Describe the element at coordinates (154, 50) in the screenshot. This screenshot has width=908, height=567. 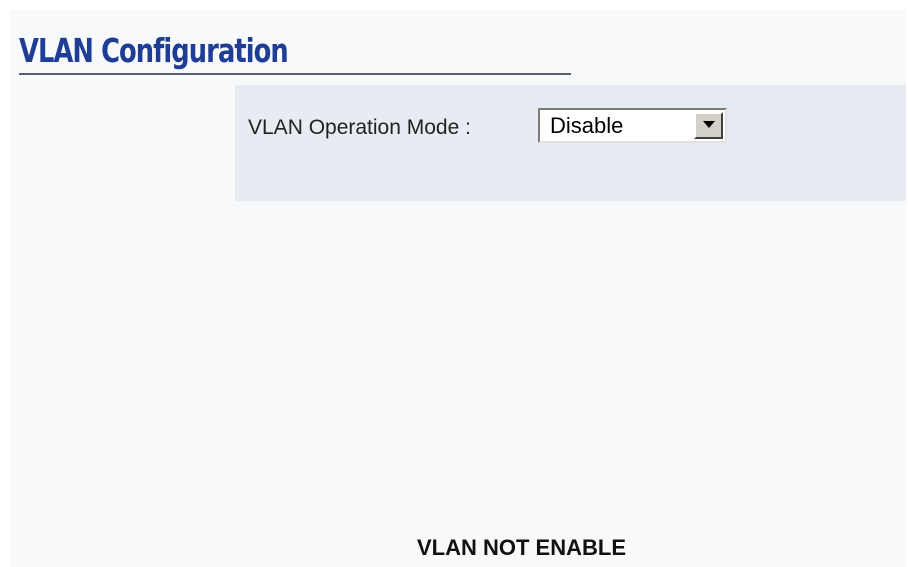
I see `page-title: VLAN Configuration` at that location.